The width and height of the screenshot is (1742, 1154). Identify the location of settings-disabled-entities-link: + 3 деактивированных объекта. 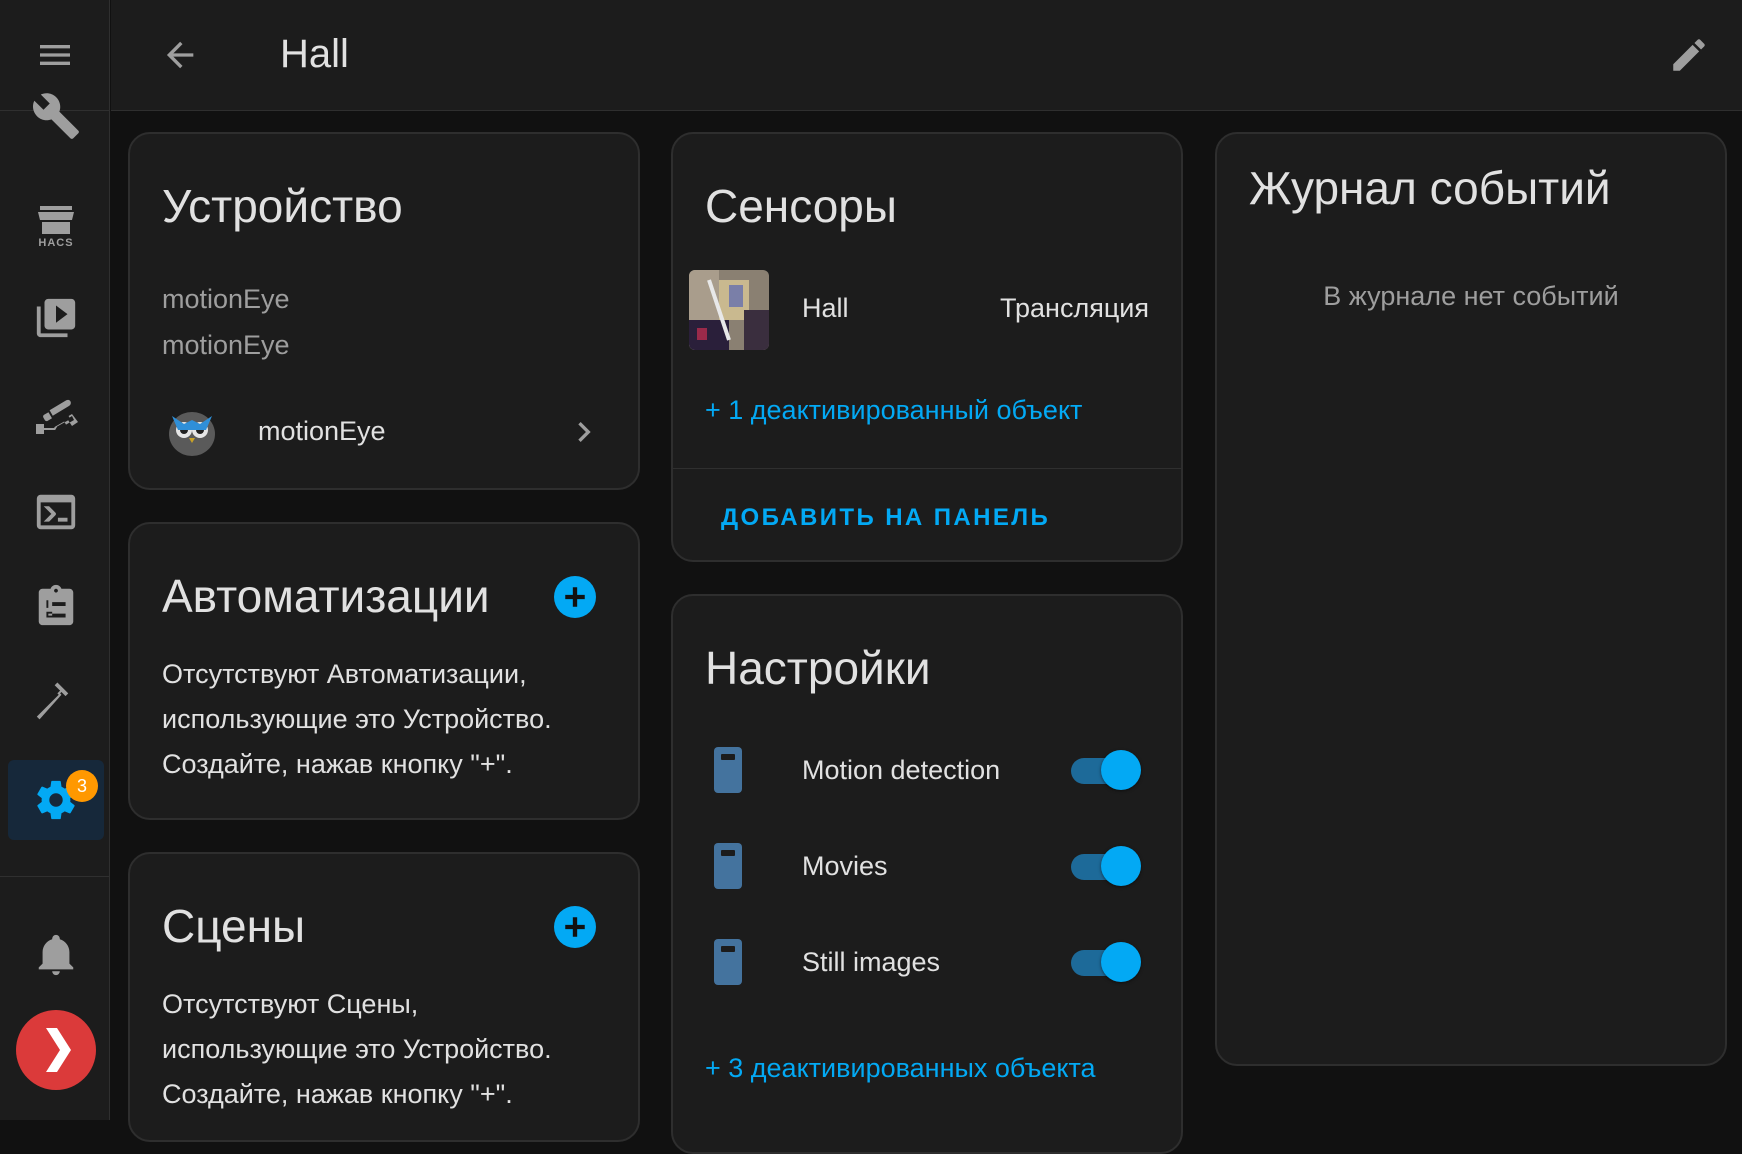
(900, 1068).